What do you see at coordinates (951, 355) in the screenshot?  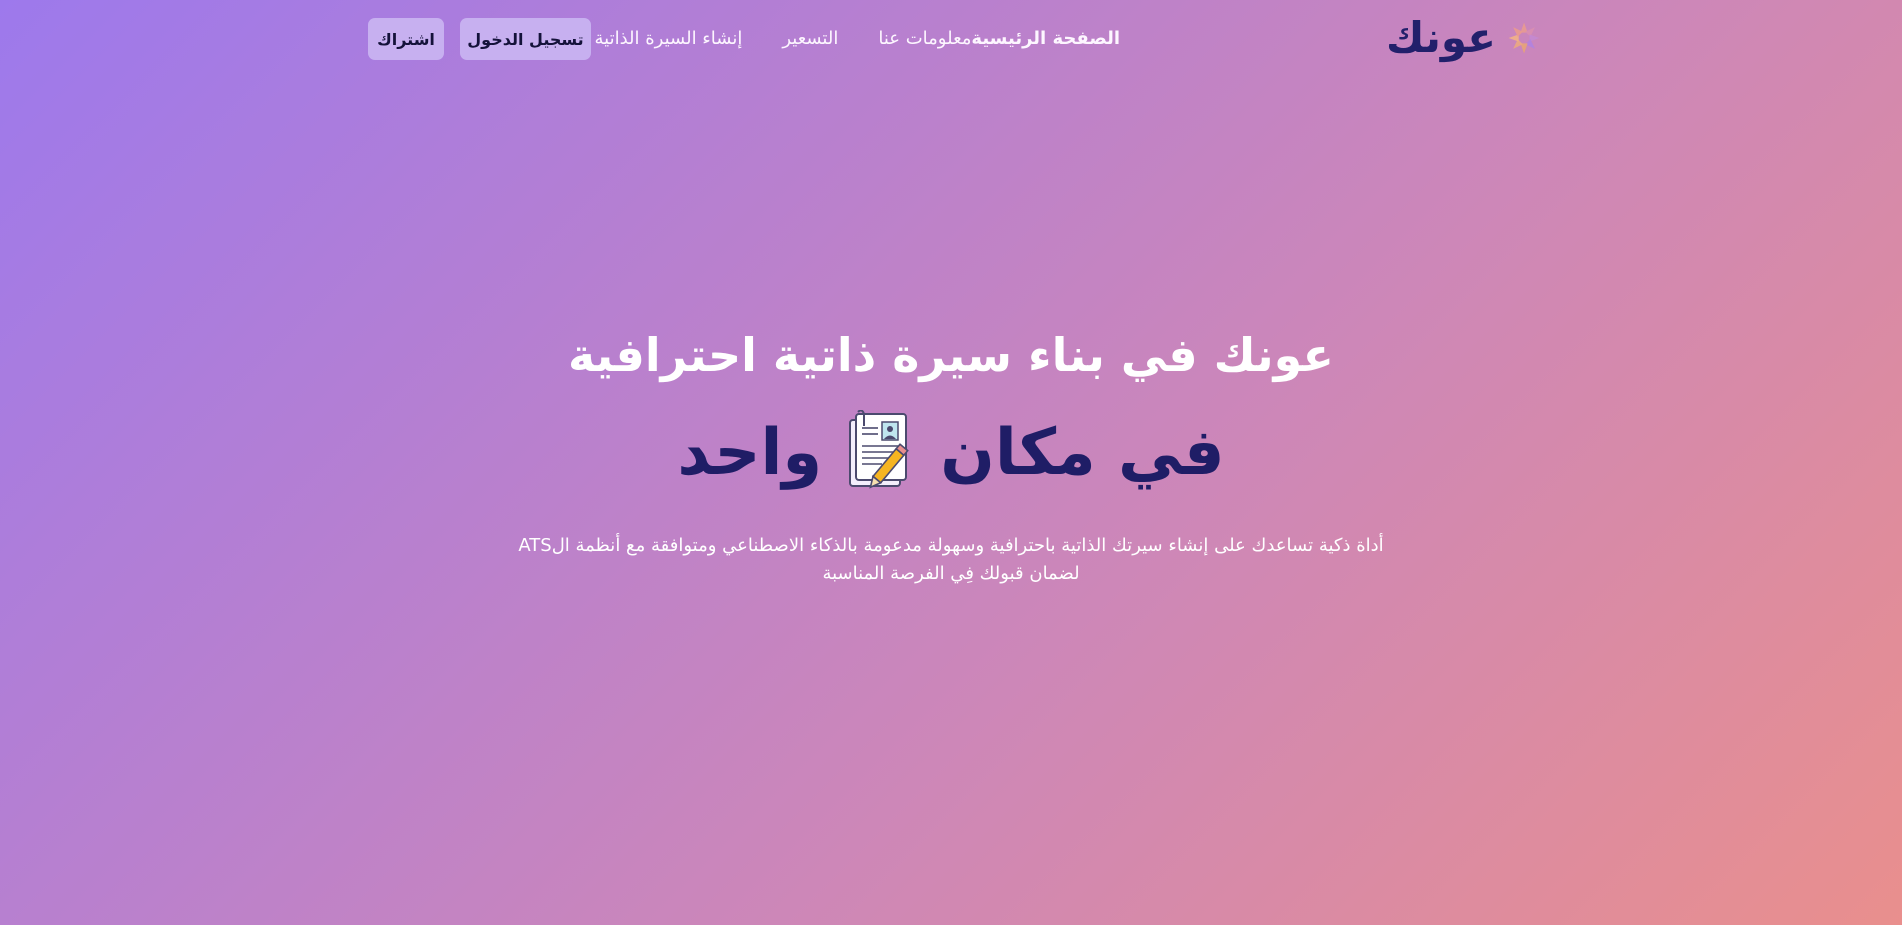 I see `hero-title: عونك في بناء سيرة ذاتية احترافية` at bounding box center [951, 355].